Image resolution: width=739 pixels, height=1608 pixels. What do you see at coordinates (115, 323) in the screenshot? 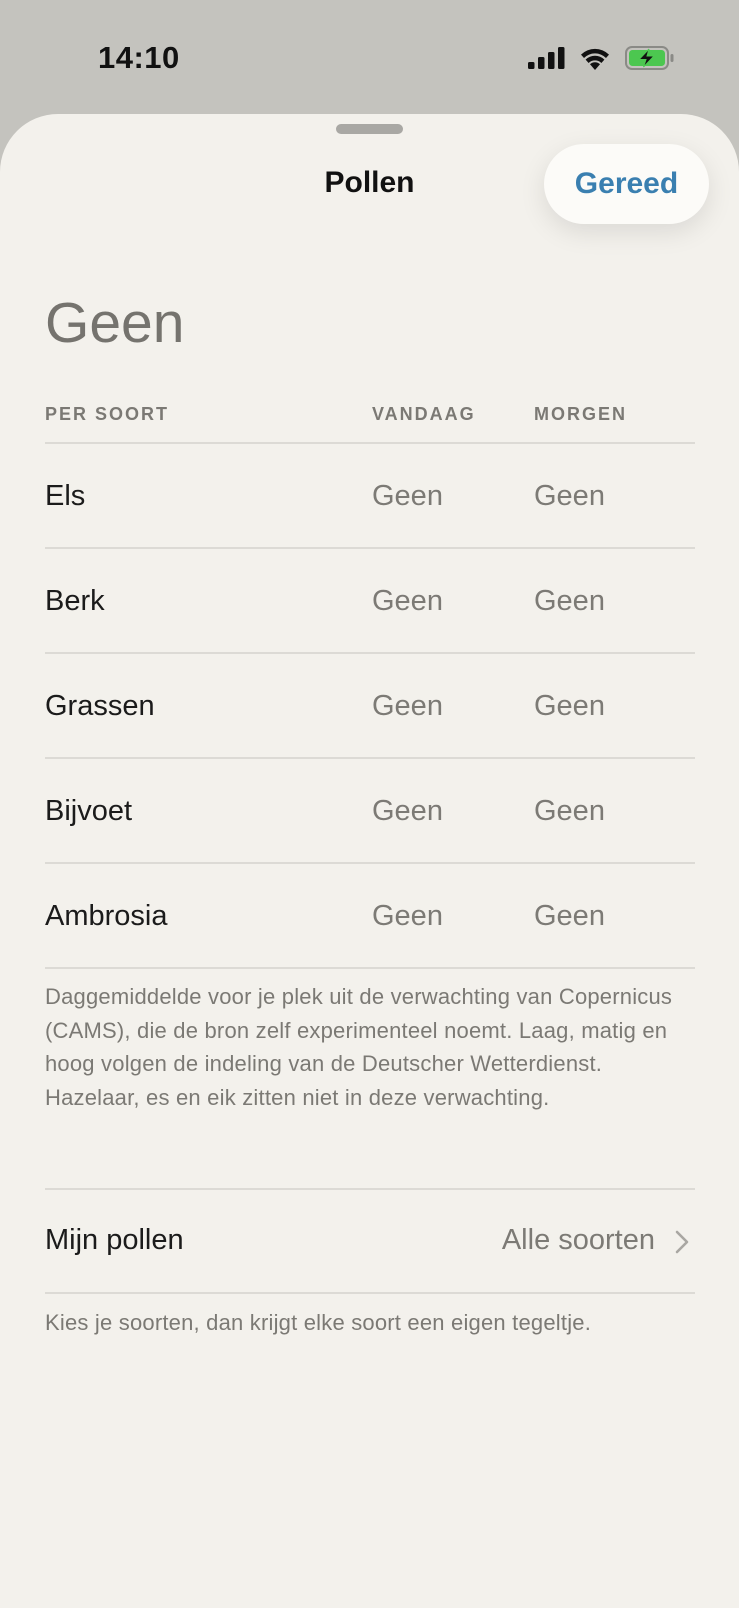
I see `pollen-summary: Geen` at bounding box center [115, 323].